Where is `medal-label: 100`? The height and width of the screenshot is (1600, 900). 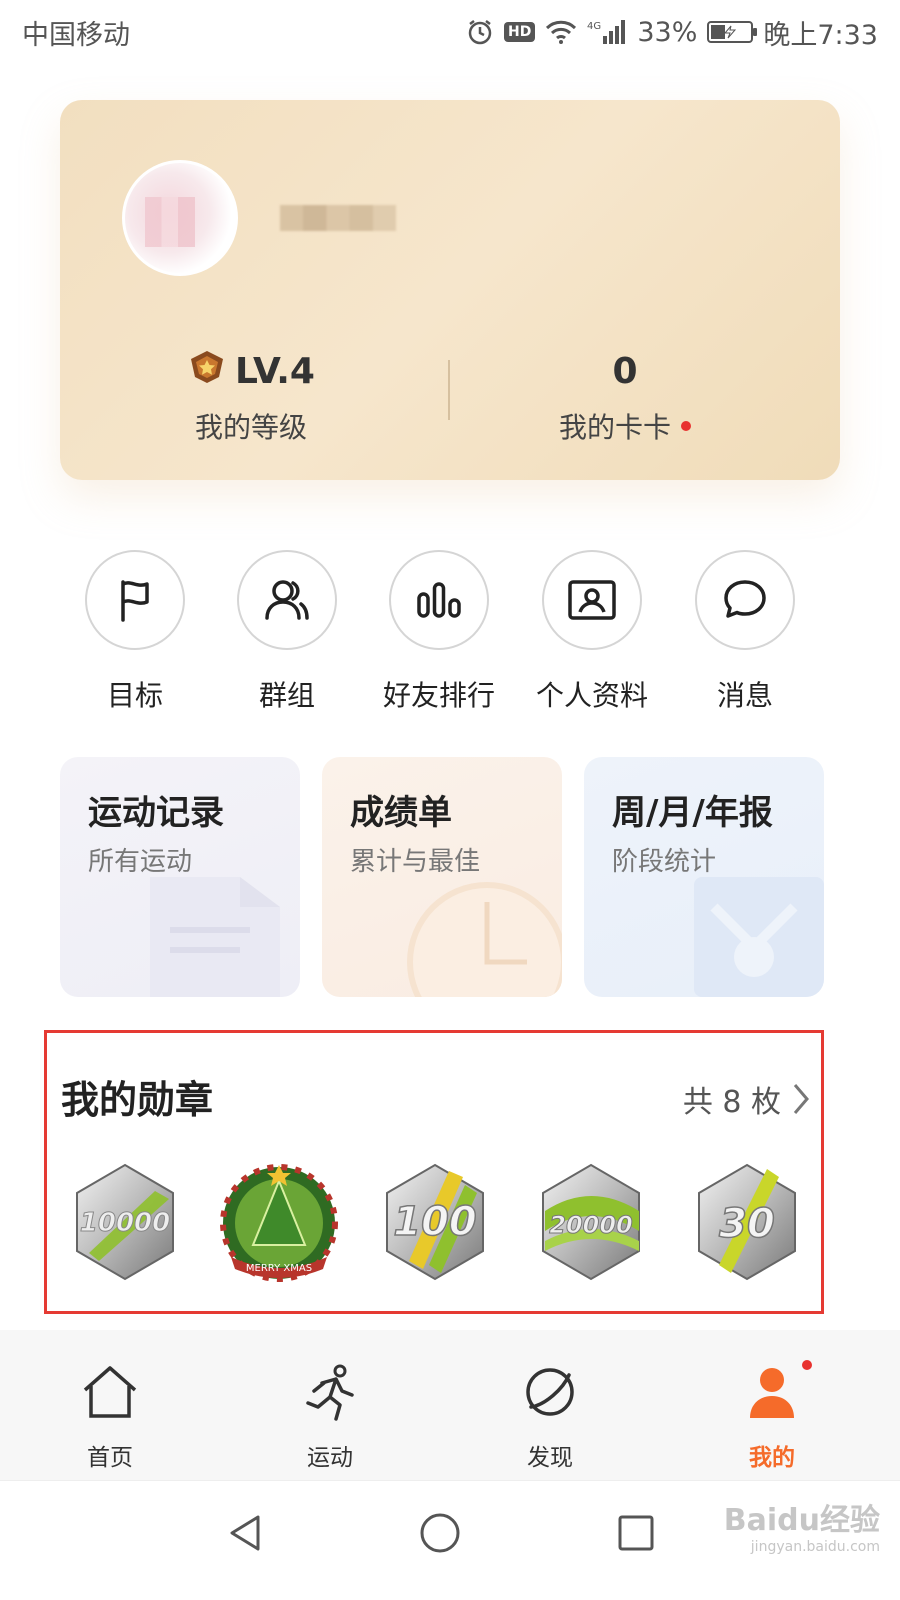 medal-label: 100 is located at coordinates (435, 1222).